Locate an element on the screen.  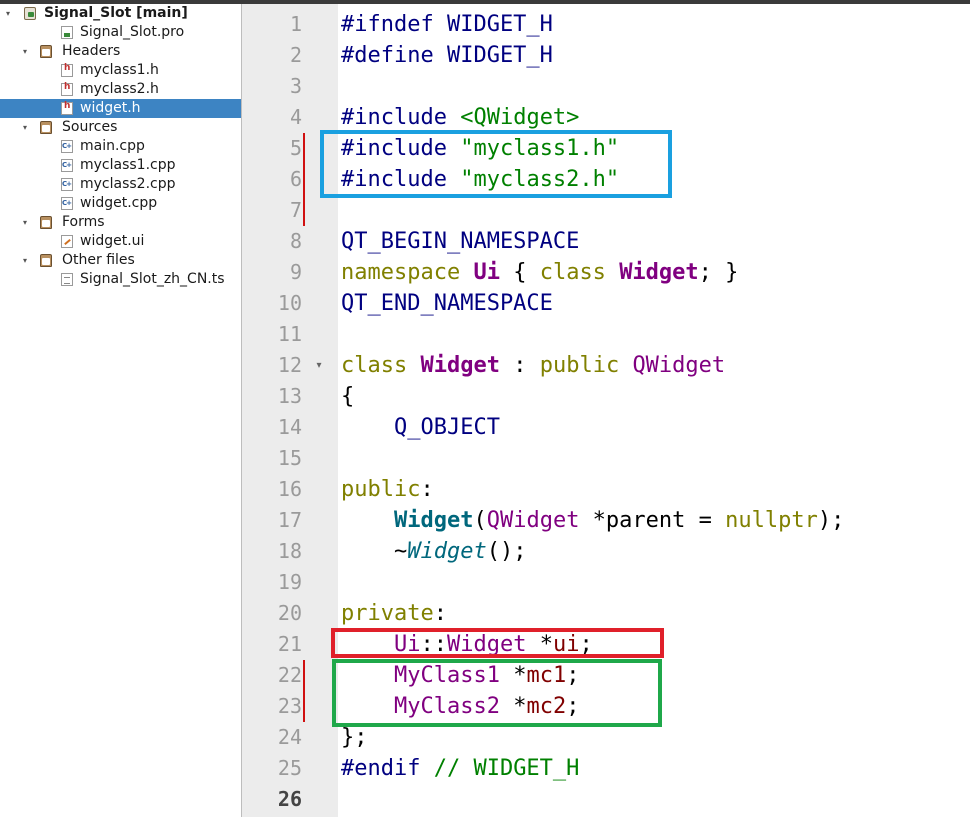
sources-folder-icon is located at coordinates (46, 127).